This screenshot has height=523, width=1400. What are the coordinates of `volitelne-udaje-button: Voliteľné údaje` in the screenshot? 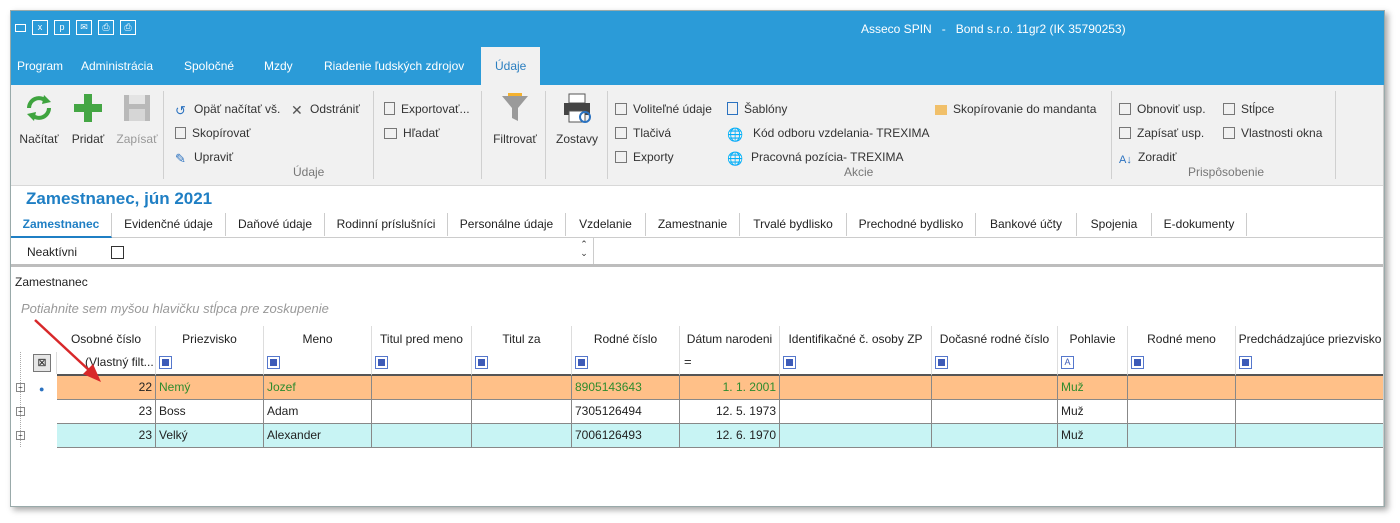 It's located at (663, 109).